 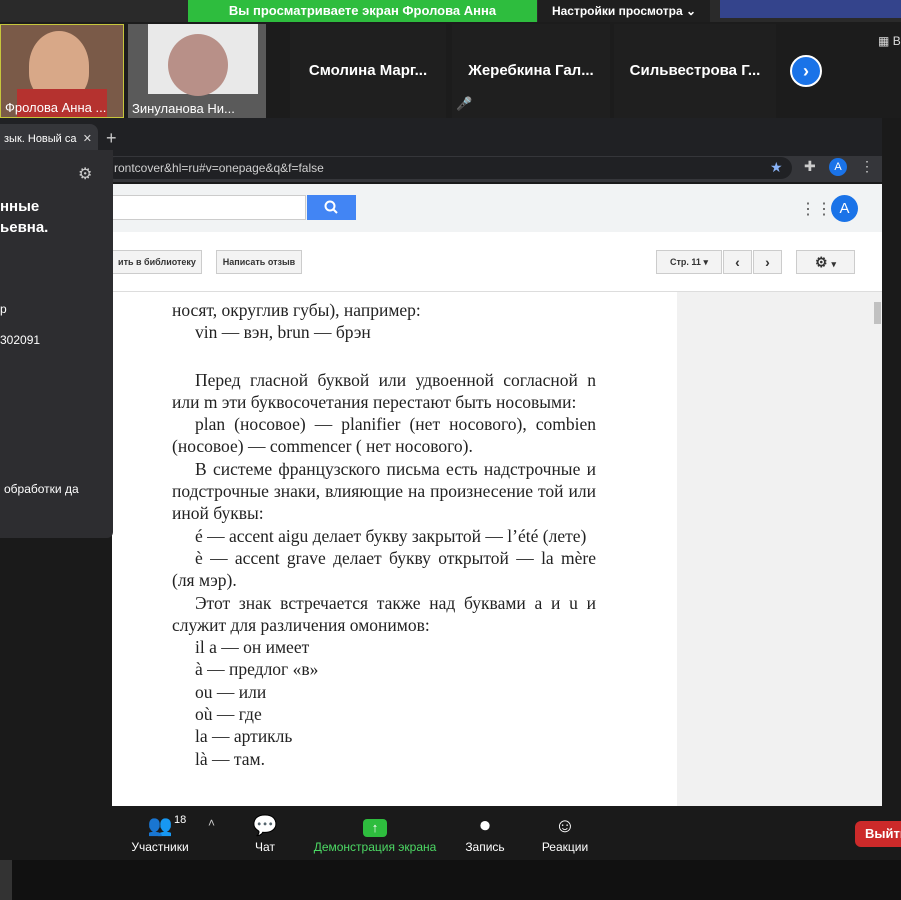 What do you see at coordinates (877, 313) in the screenshot?
I see `scrollbar-thumb` at bounding box center [877, 313].